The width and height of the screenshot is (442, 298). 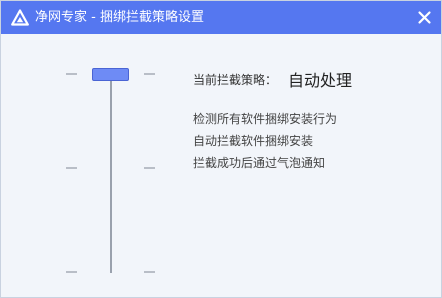 What do you see at coordinates (424, 17) in the screenshot?
I see `close-icon` at bounding box center [424, 17].